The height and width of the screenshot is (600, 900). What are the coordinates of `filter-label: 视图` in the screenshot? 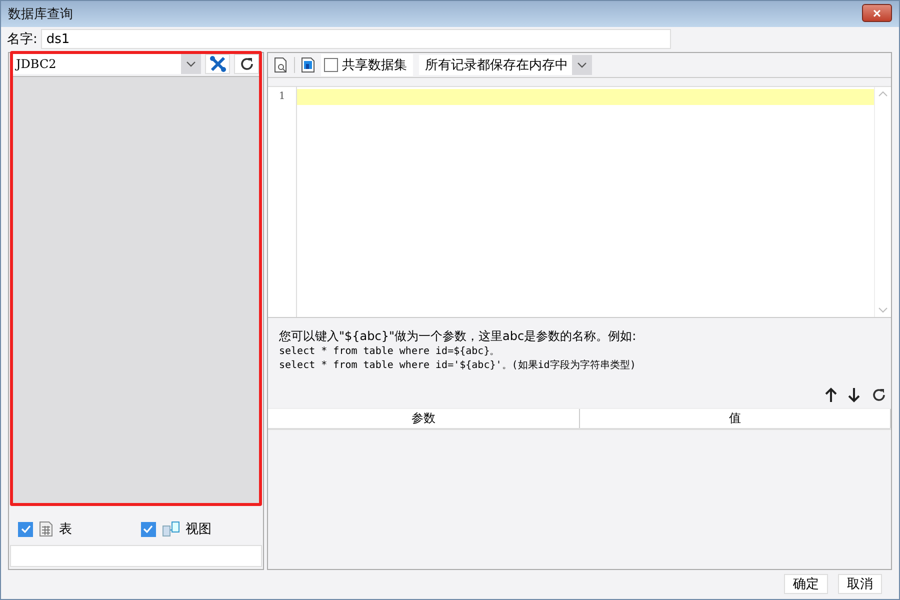 It's located at (199, 529).